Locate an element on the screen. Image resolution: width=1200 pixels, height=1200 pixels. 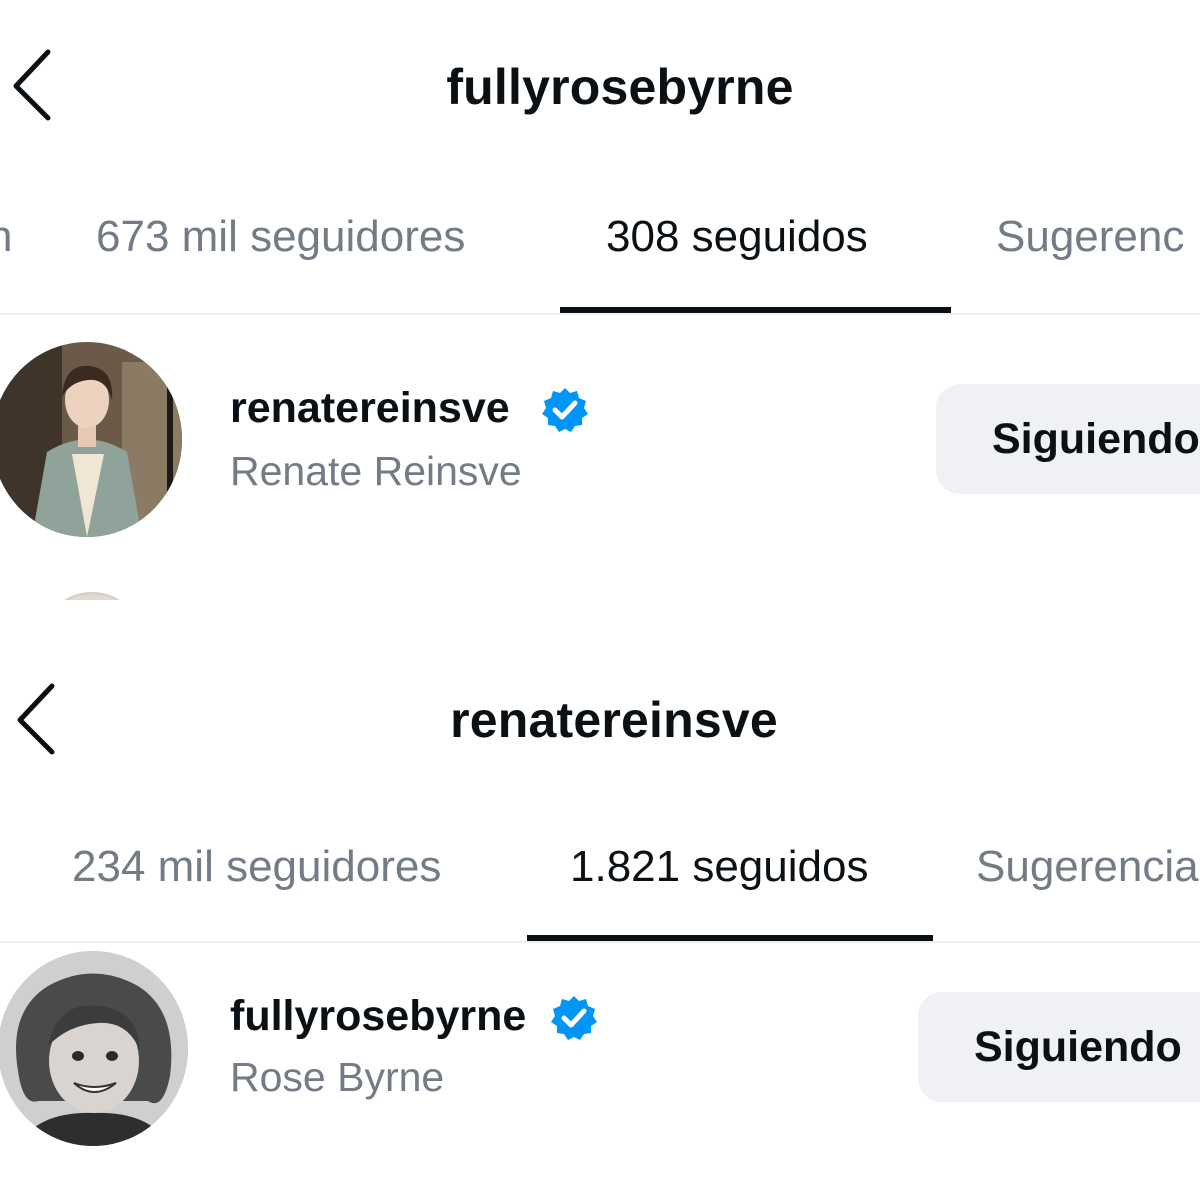
tab-mutual: n is located at coordinates (6, 237).